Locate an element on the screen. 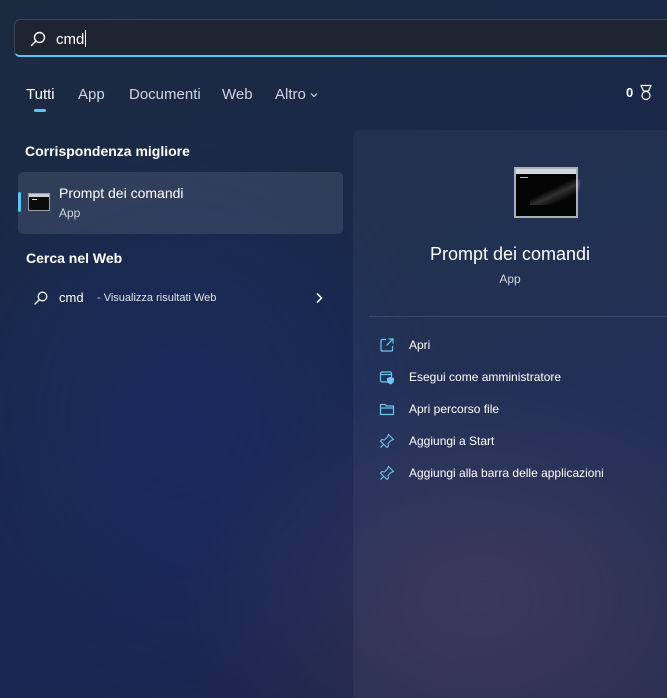 Image resolution: width=667 pixels, height=698 pixels. best-match-result: Prompt dei comandi App is located at coordinates (180, 203).